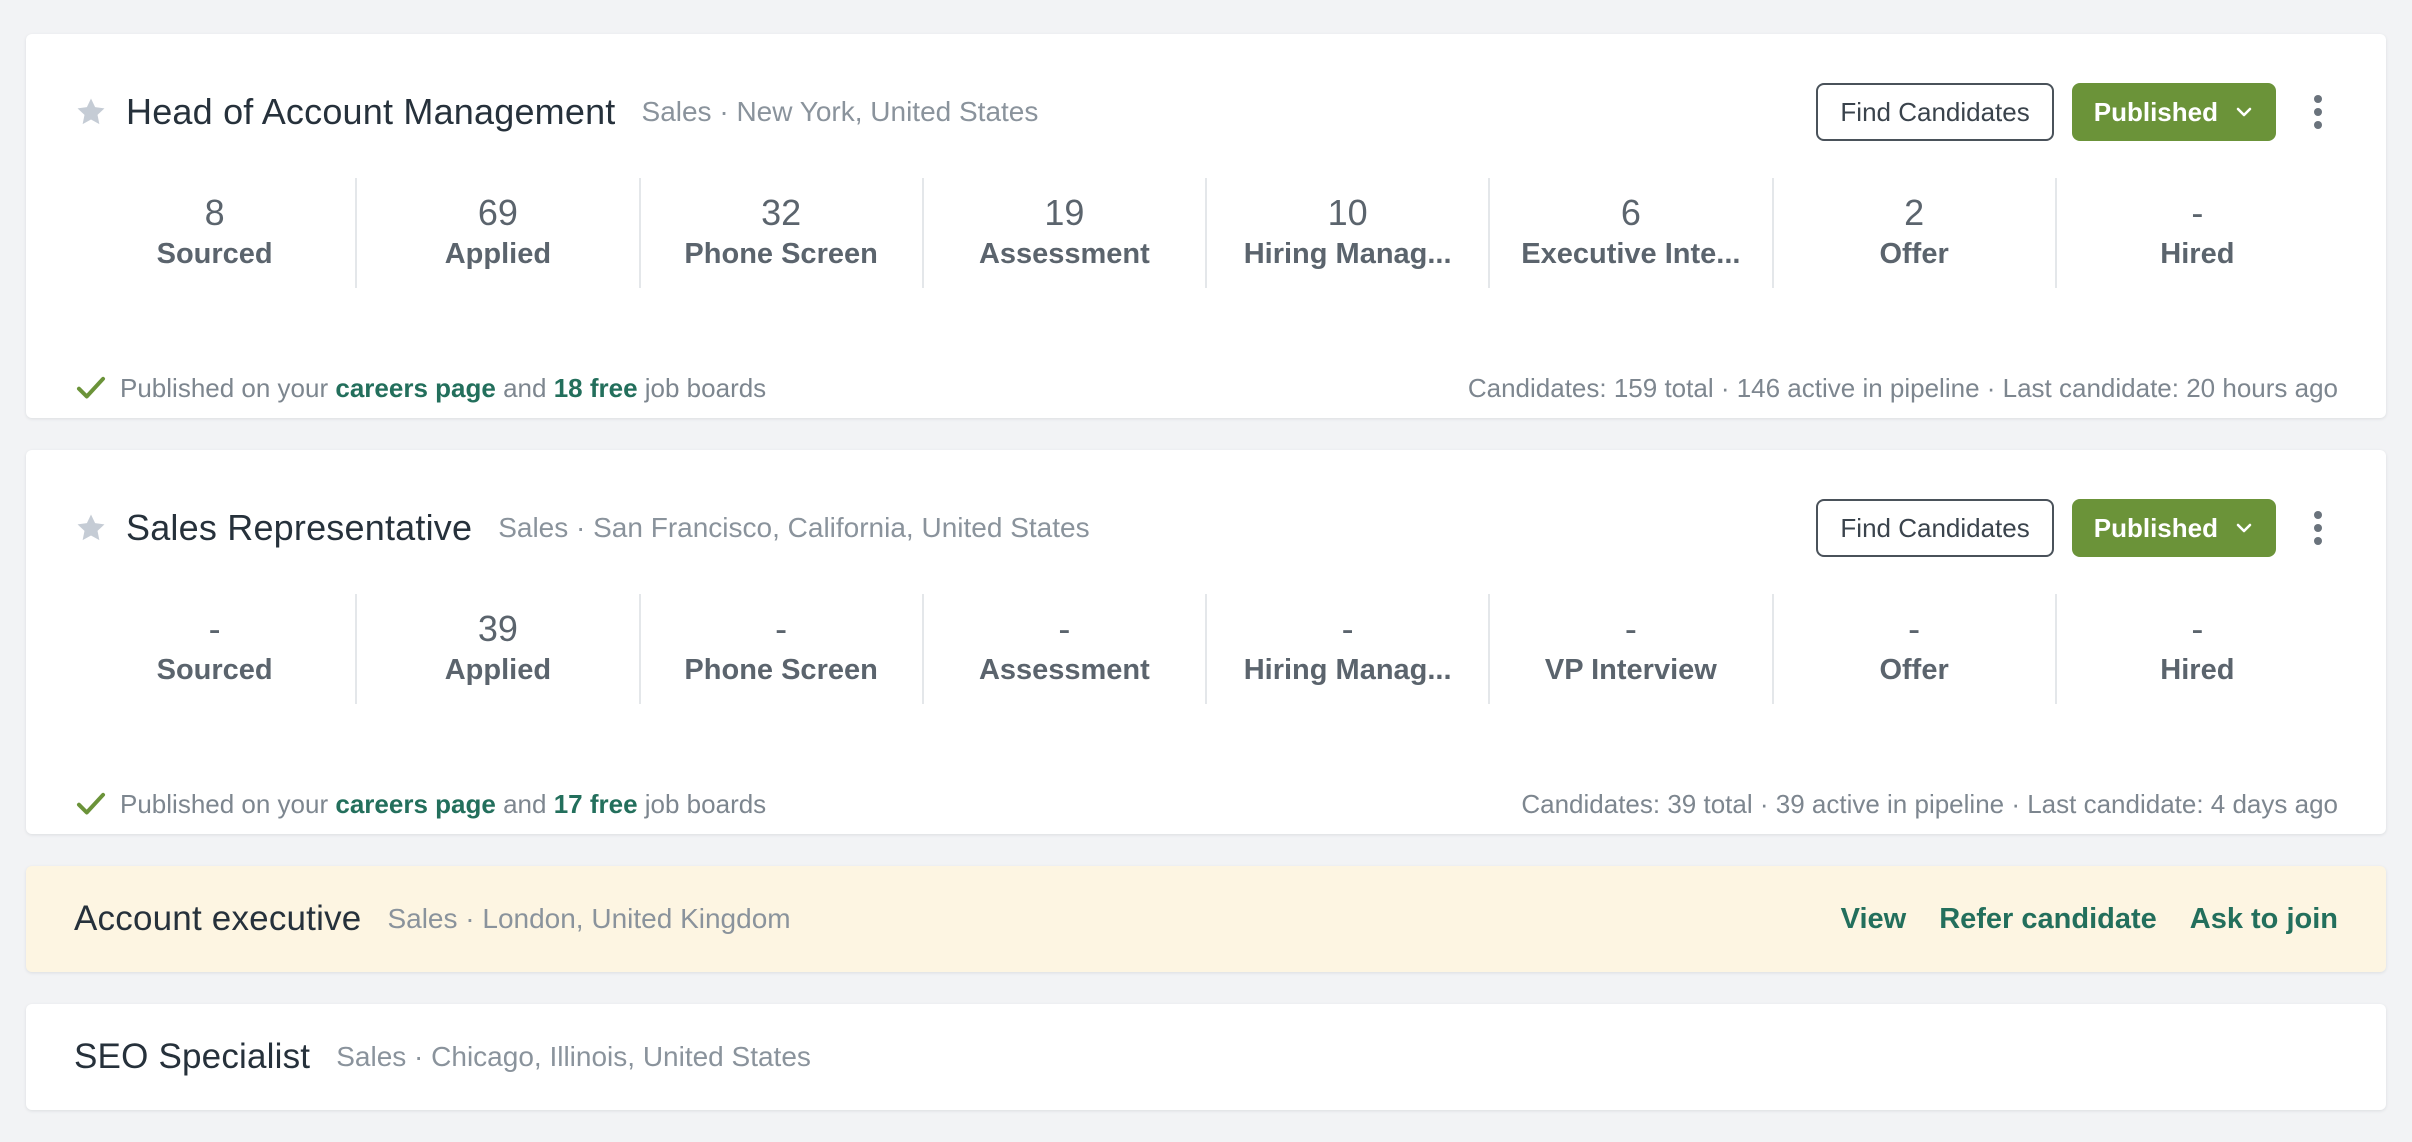  Describe the element at coordinates (840, 111) in the screenshot. I see `job-meta: Sales · New York, United States` at that location.